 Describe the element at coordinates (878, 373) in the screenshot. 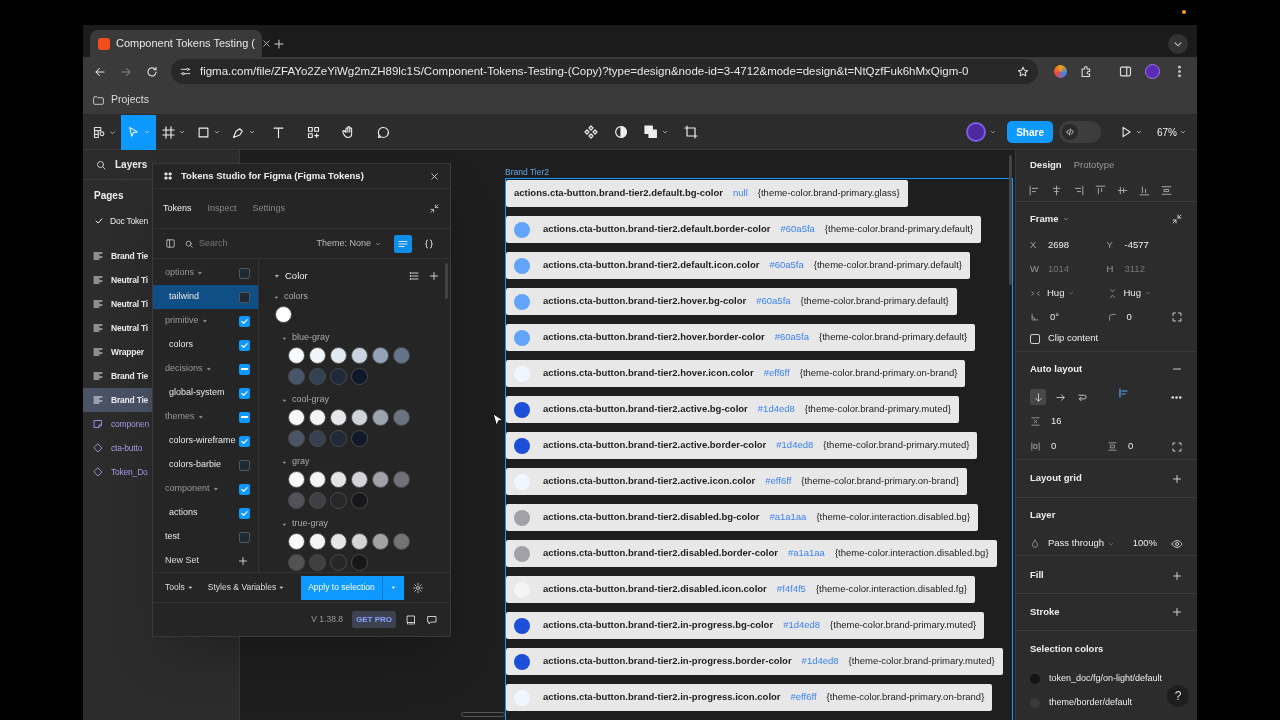

I see `token-reference: {theme-color.brand-primary.on-brand}` at that location.